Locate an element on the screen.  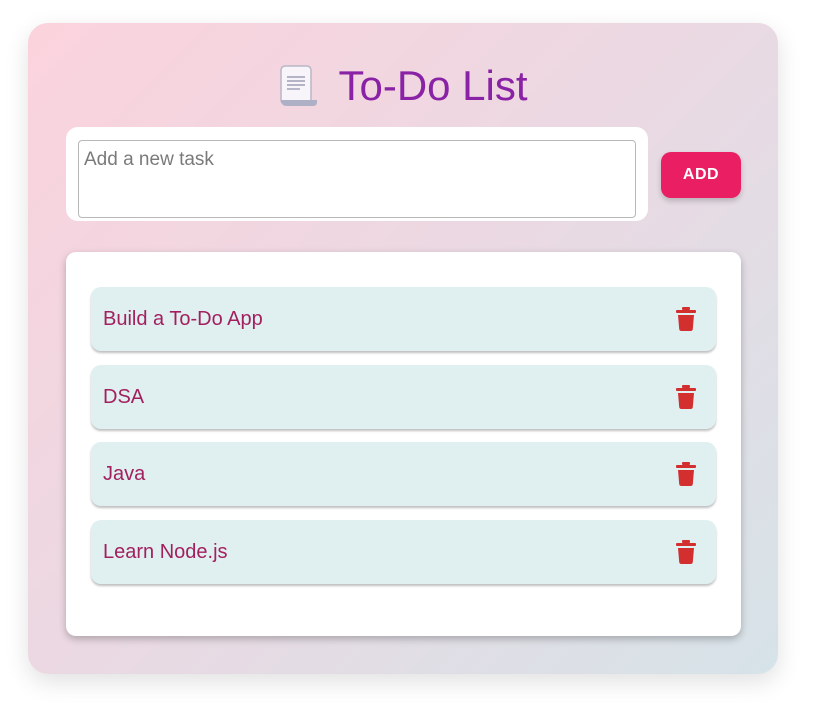
task-input-container is located at coordinates (357, 174).